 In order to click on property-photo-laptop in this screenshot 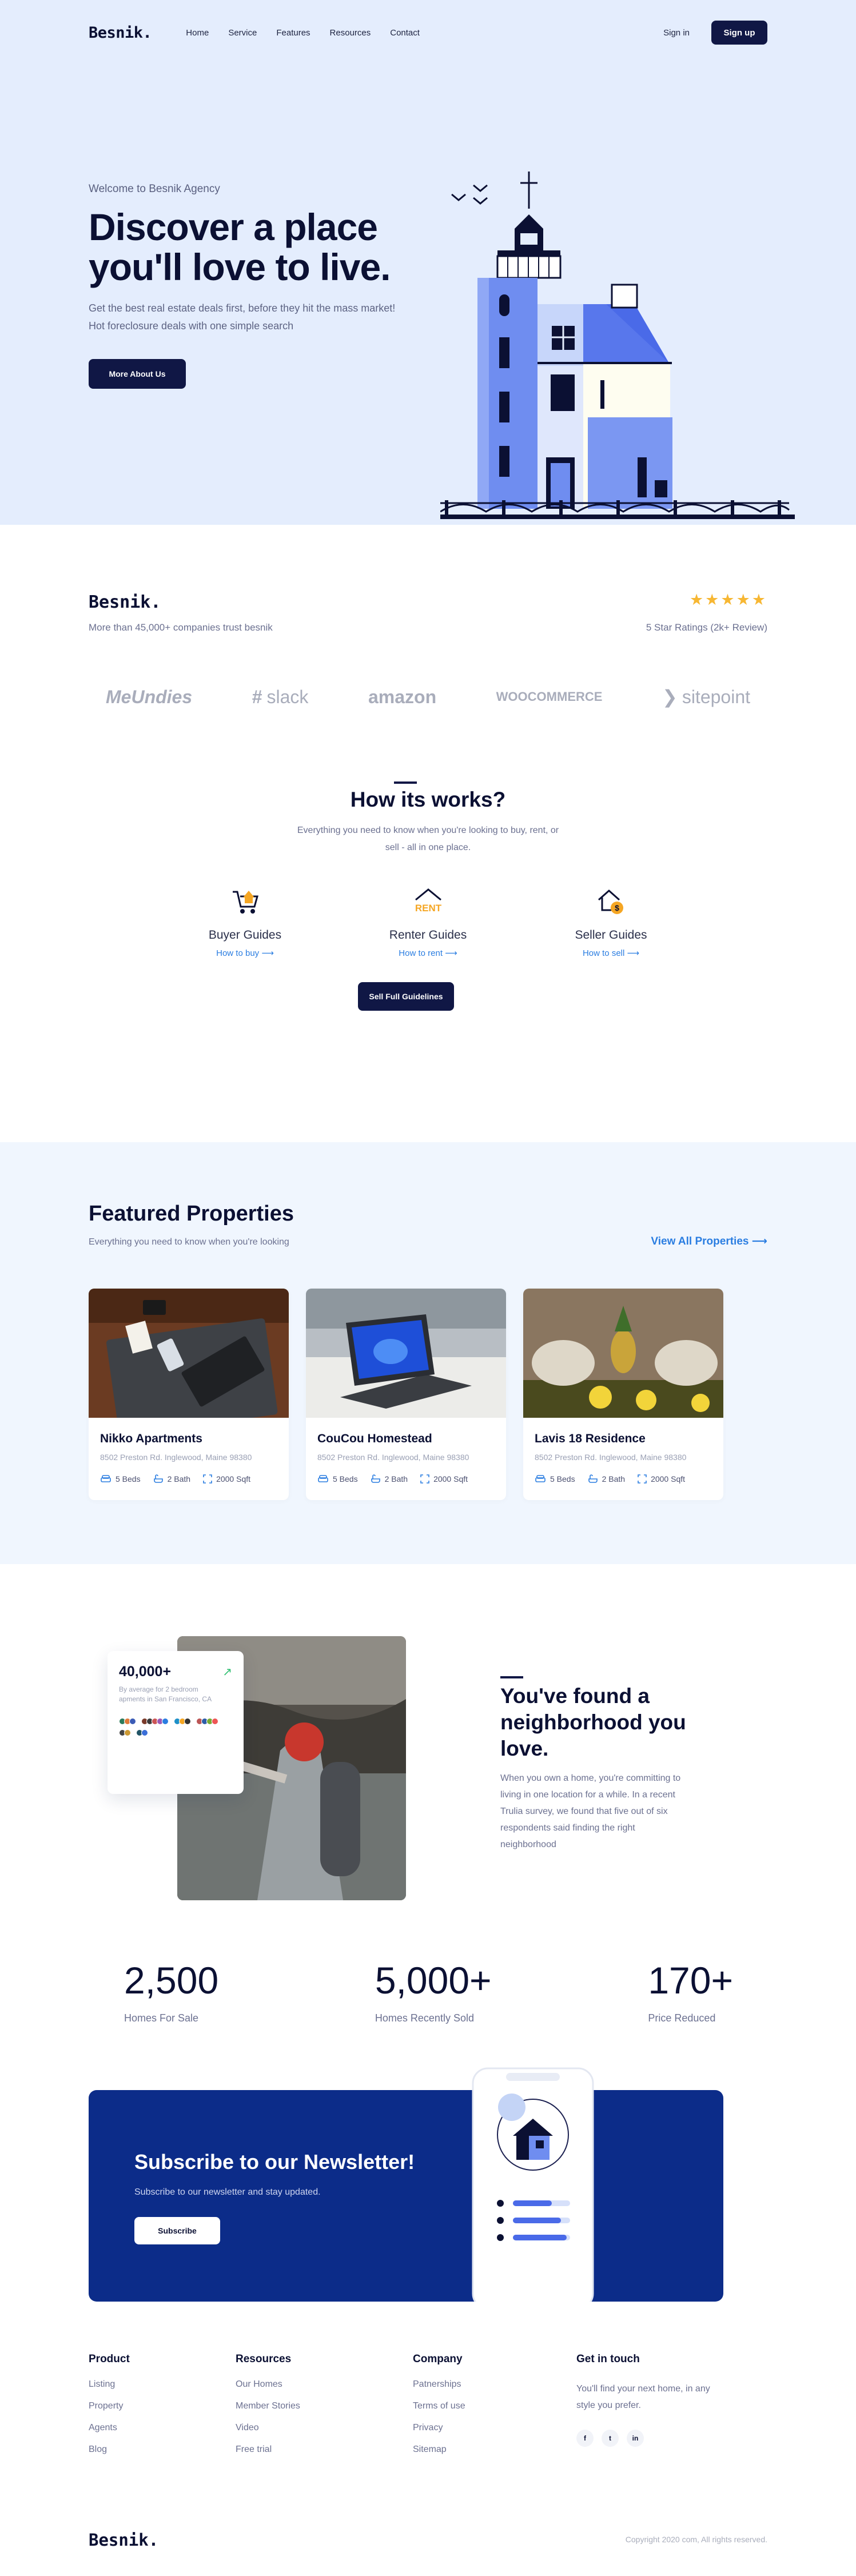, I will do `click(406, 1353)`.